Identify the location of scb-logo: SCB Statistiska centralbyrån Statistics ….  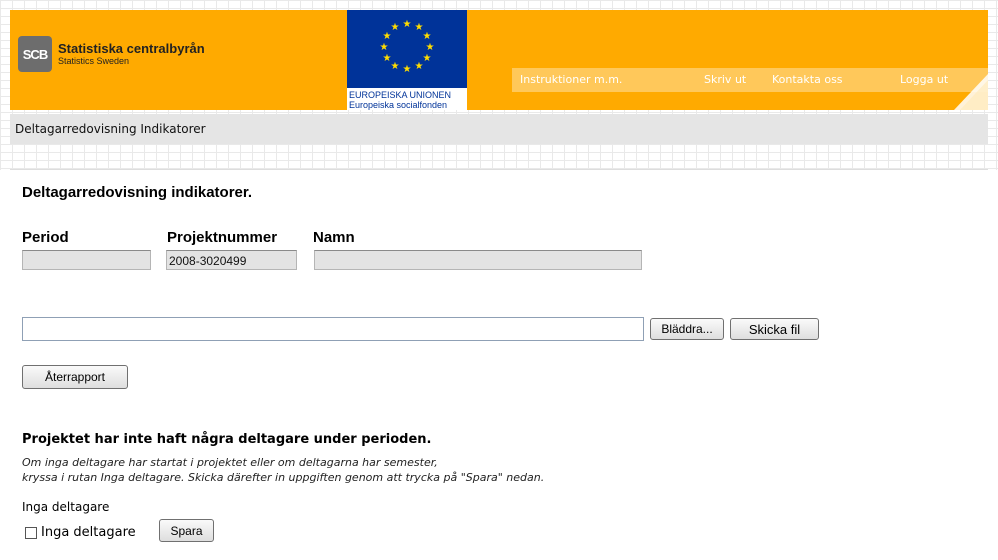
(111, 54).